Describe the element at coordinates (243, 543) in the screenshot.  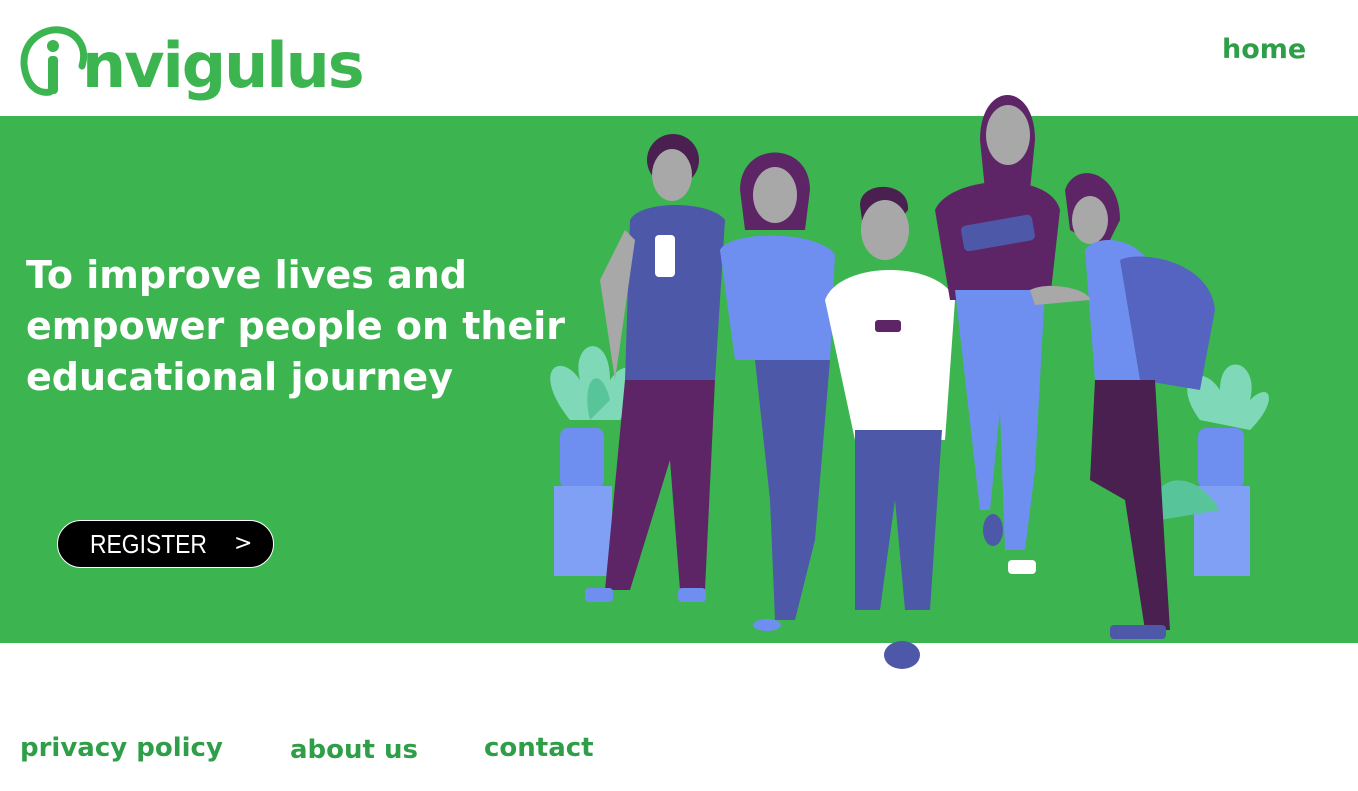
I see `chevron-right-icon: >` at that location.